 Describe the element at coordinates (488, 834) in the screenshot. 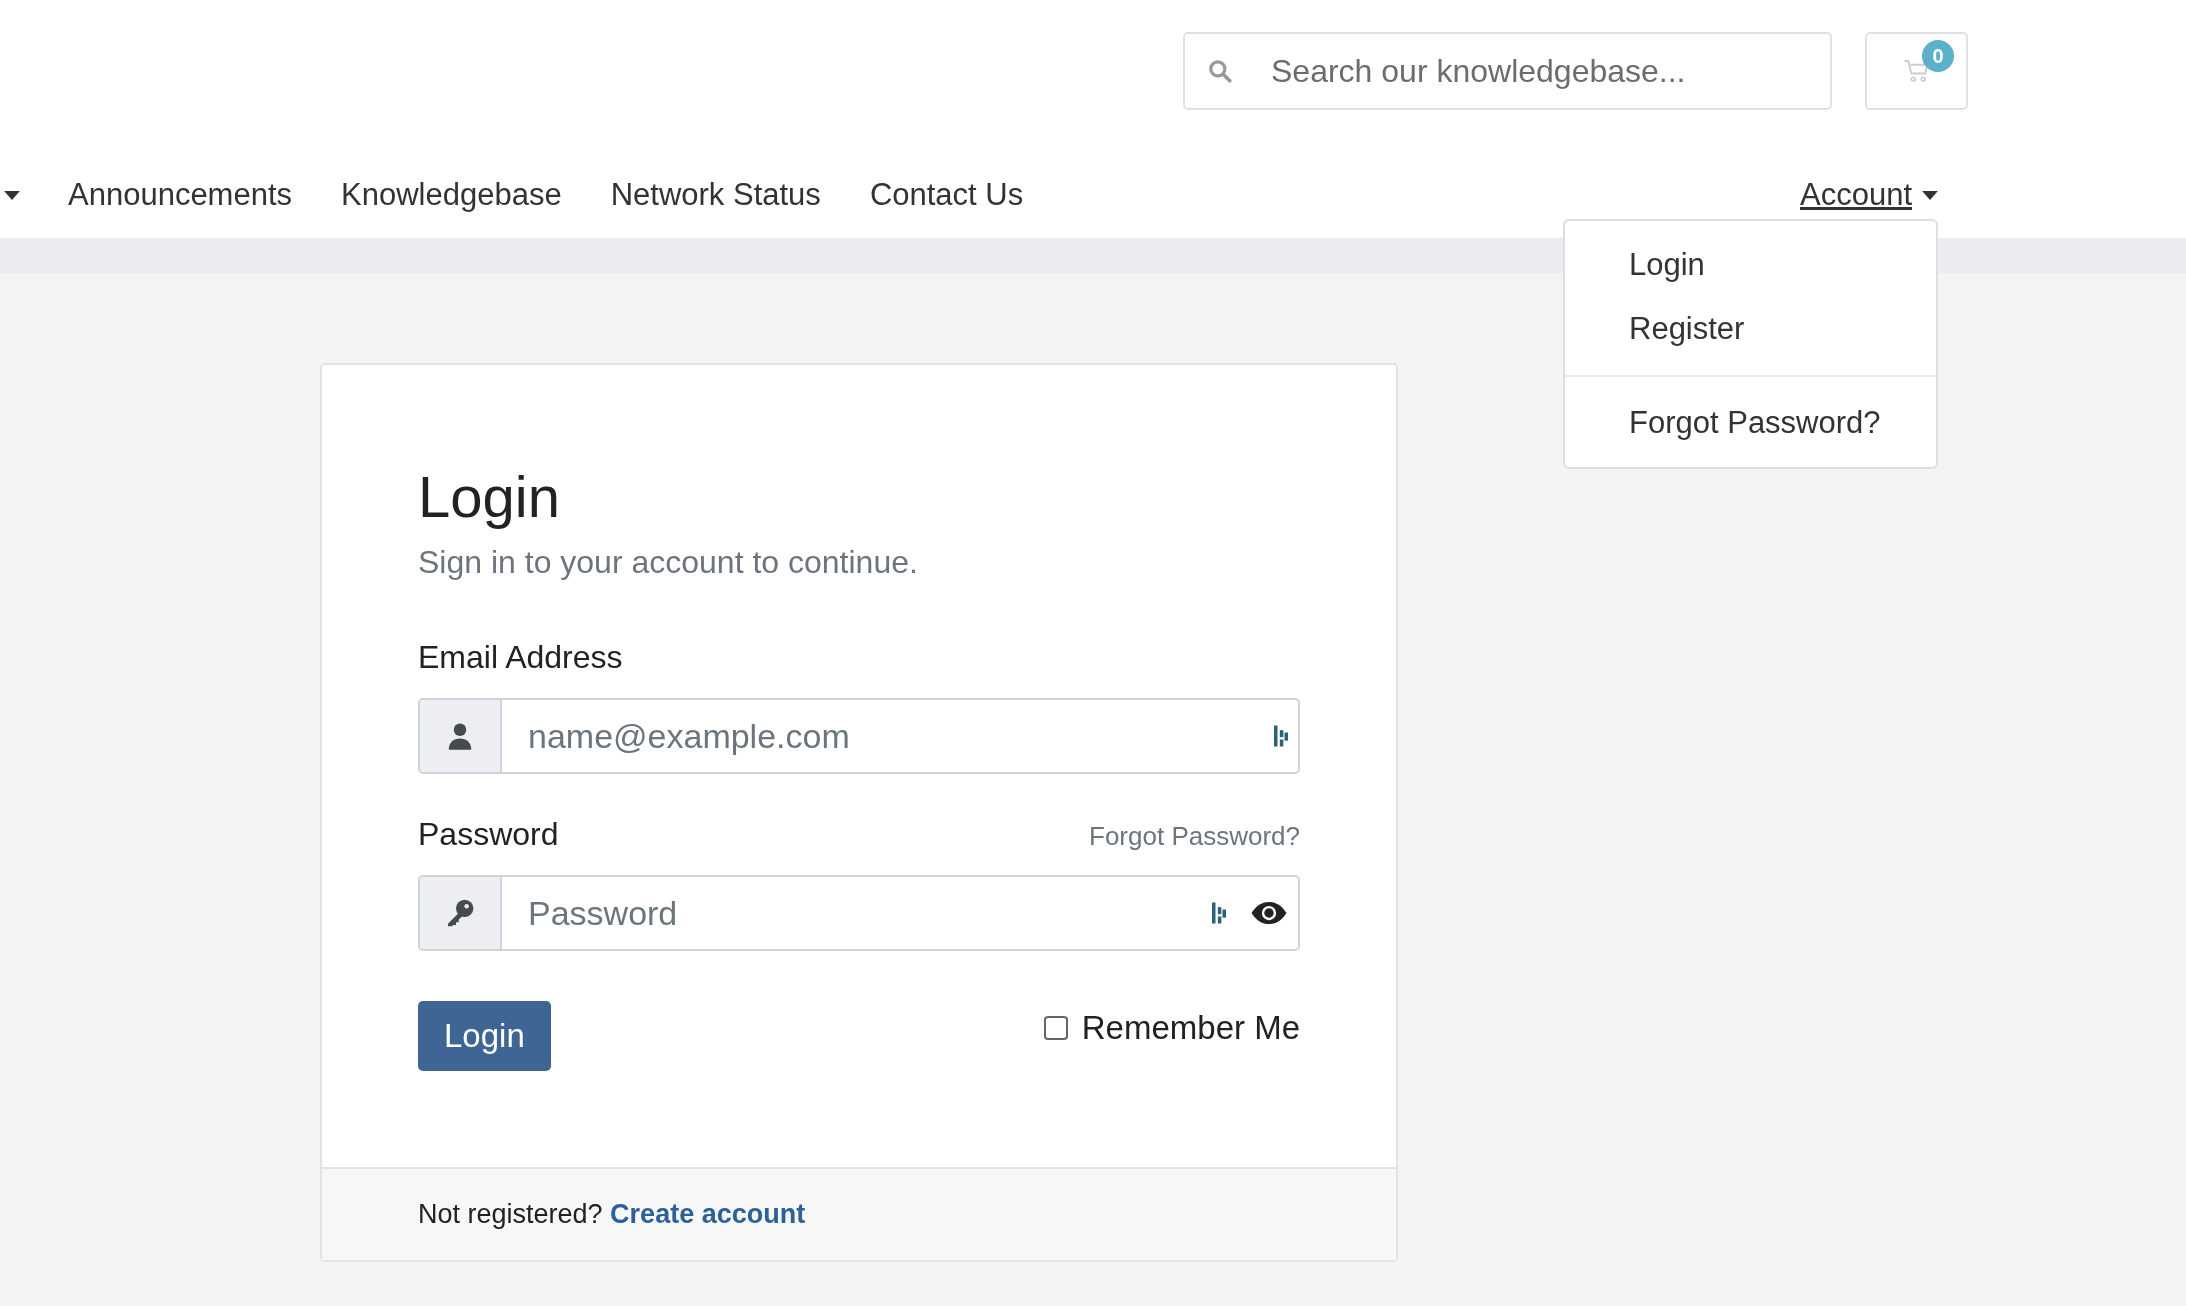

I see `field-label: Password` at that location.